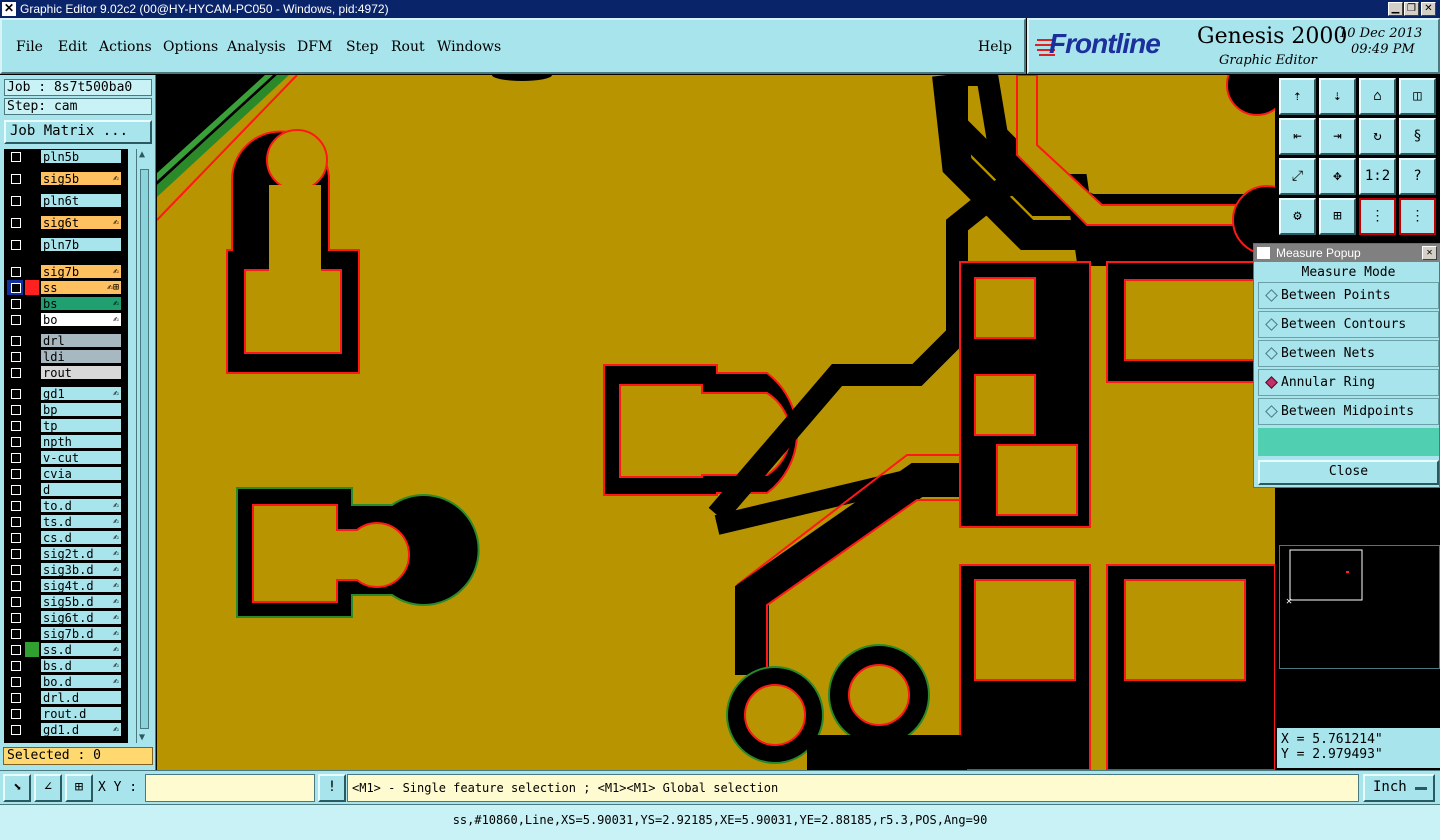  Describe the element at coordinates (362, 47) in the screenshot. I see `menu-step: Step` at that location.